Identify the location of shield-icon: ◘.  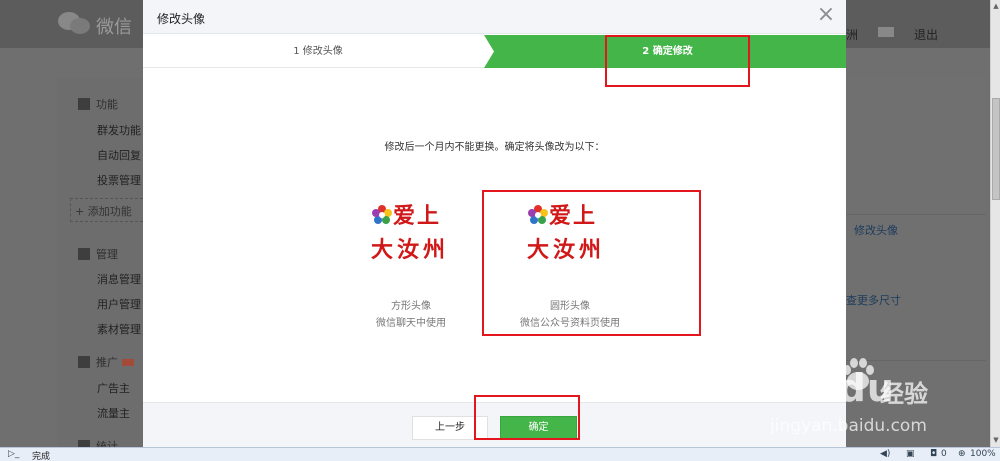
(933, 454).